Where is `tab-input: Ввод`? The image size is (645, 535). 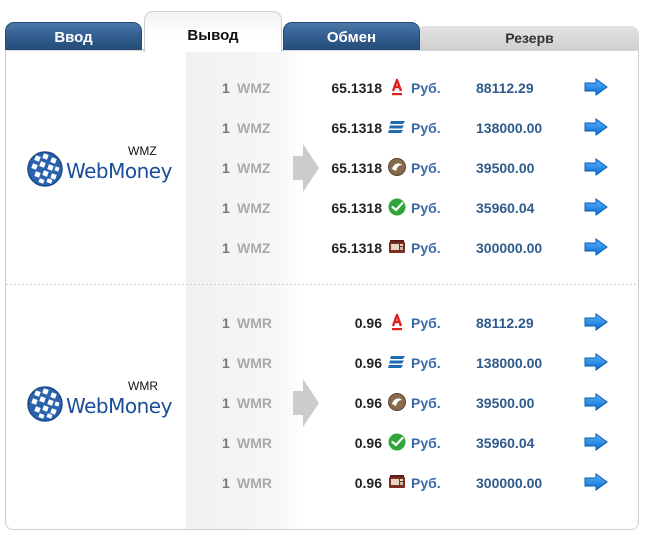
tab-input: Ввод is located at coordinates (73, 36).